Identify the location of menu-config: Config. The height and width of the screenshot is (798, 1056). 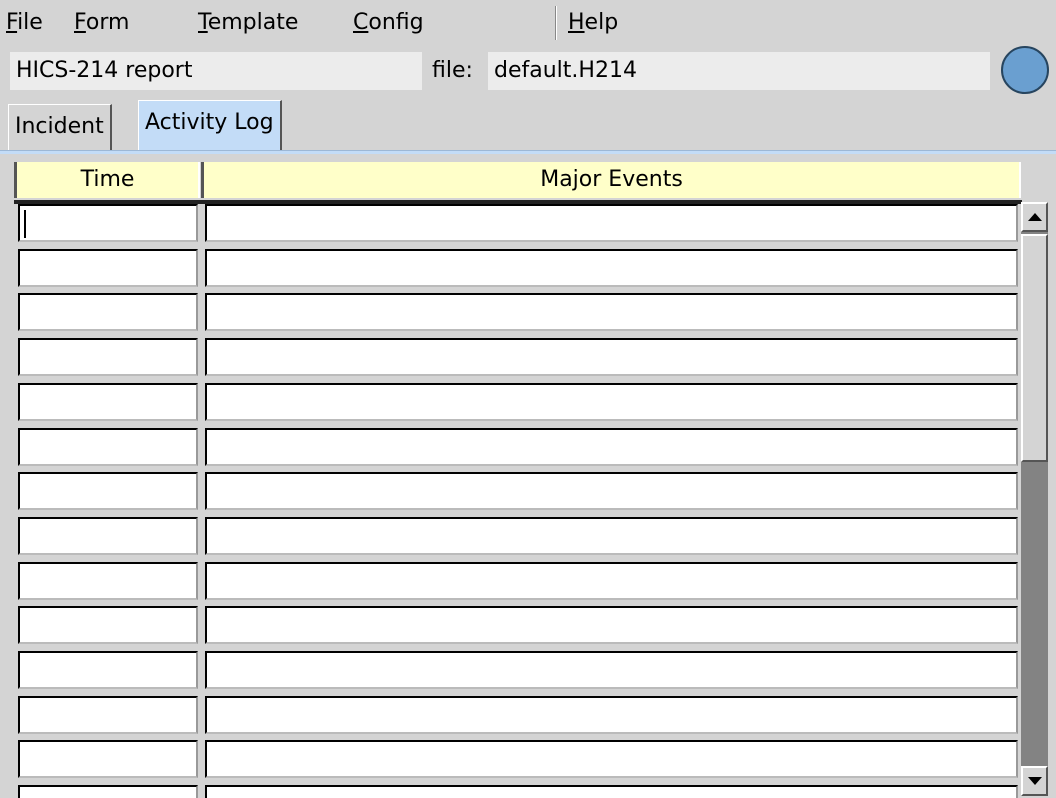
(388, 23).